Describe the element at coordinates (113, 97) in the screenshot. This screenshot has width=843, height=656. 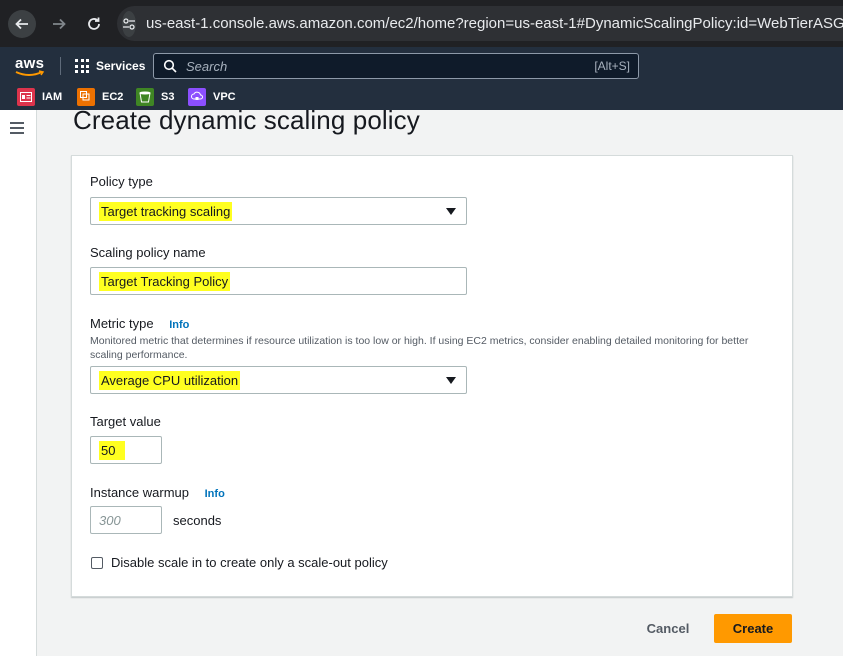
I see `favorite-ec2-label: EC2` at that location.